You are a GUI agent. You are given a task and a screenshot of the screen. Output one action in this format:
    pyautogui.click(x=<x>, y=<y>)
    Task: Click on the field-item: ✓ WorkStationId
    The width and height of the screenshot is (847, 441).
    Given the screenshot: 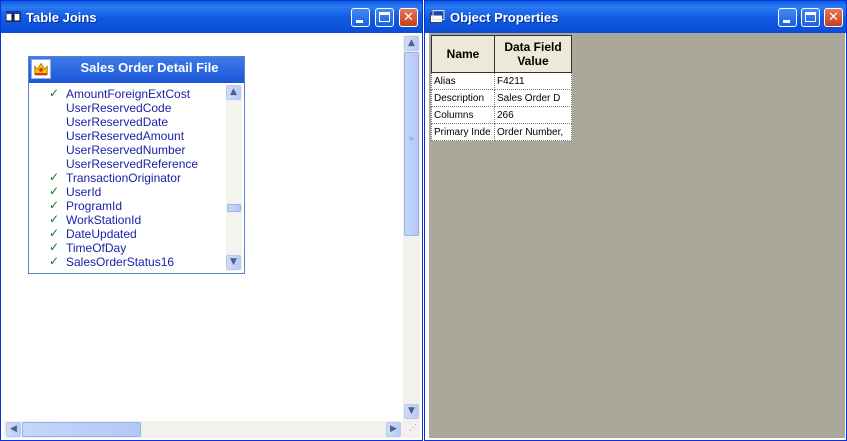 What is the action you would take?
    pyautogui.click(x=127, y=219)
    